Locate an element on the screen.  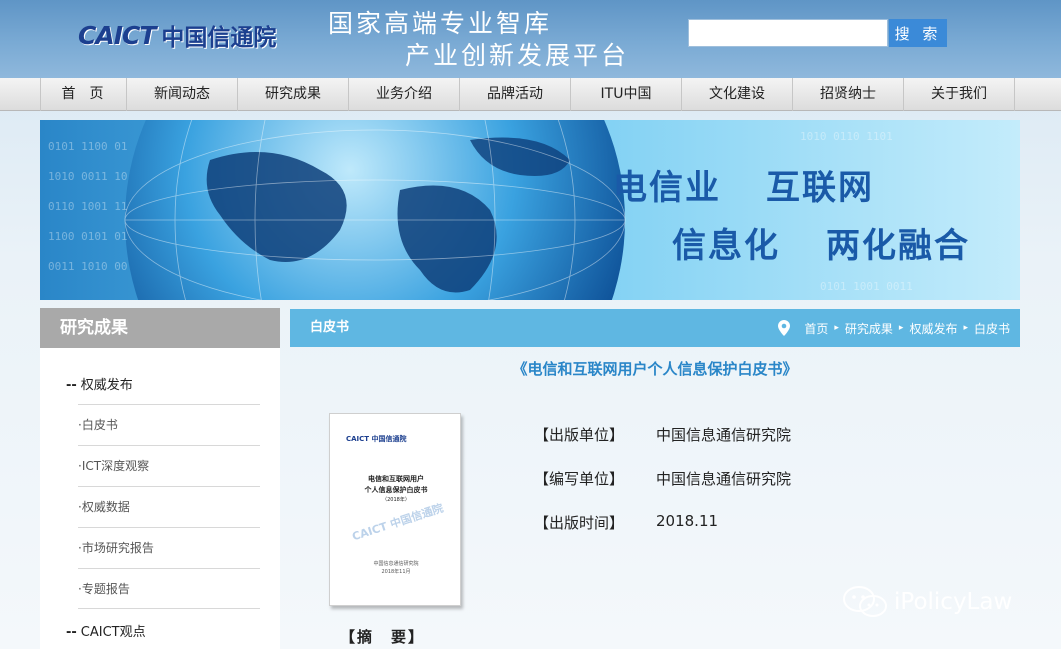
cover-logo: CAICT 中国信通院 is located at coordinates (376, 439).